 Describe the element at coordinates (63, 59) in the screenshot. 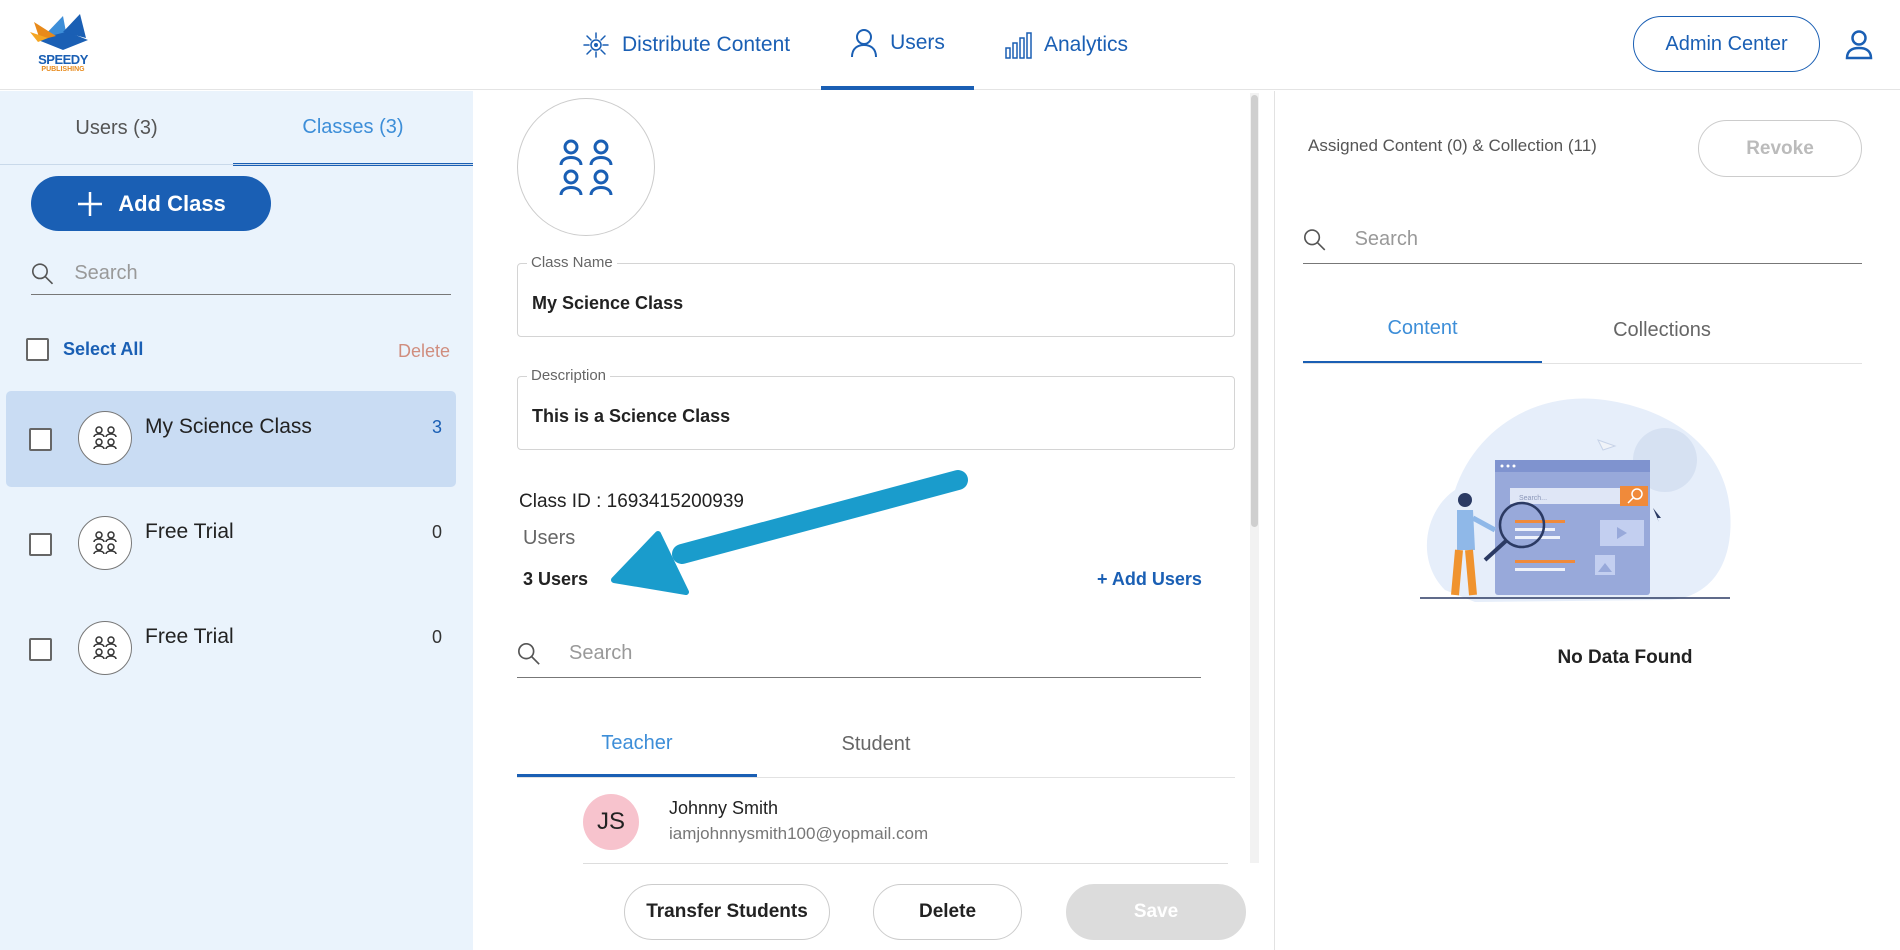

I see `logo-text: SPEEDY` at that location.